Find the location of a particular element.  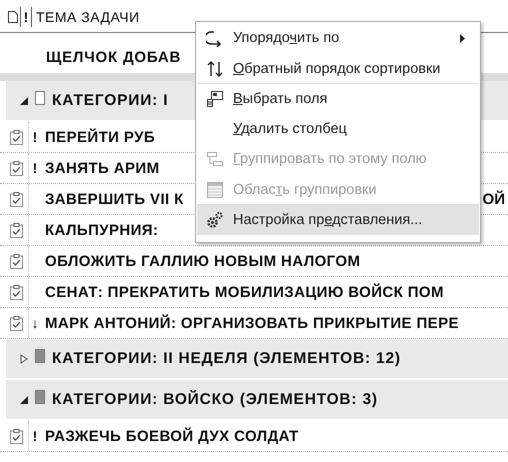

group-label: КАТЕГОРИИ: I is located at coordinates (110, 101).